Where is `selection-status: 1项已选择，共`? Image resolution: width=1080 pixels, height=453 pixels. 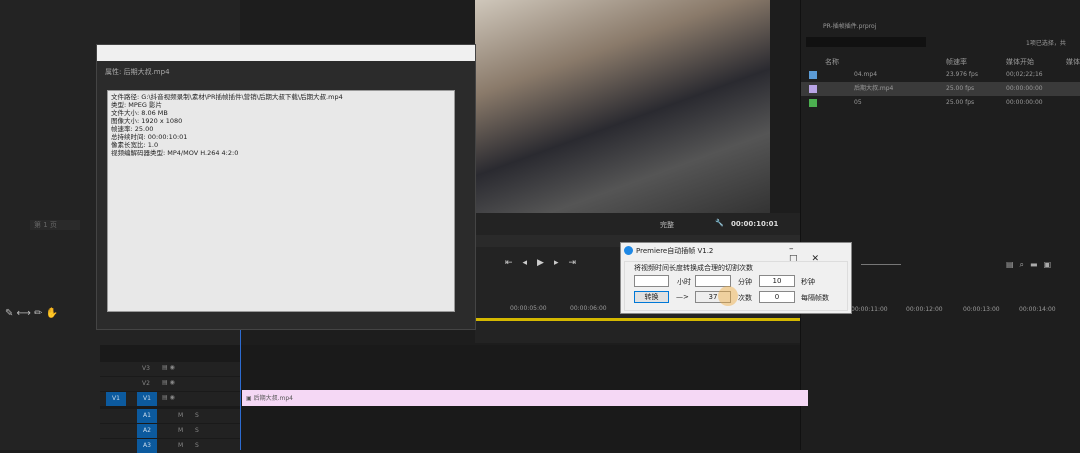 selection-status: 1项已选择，共 is located at coordinates (1046, 43).